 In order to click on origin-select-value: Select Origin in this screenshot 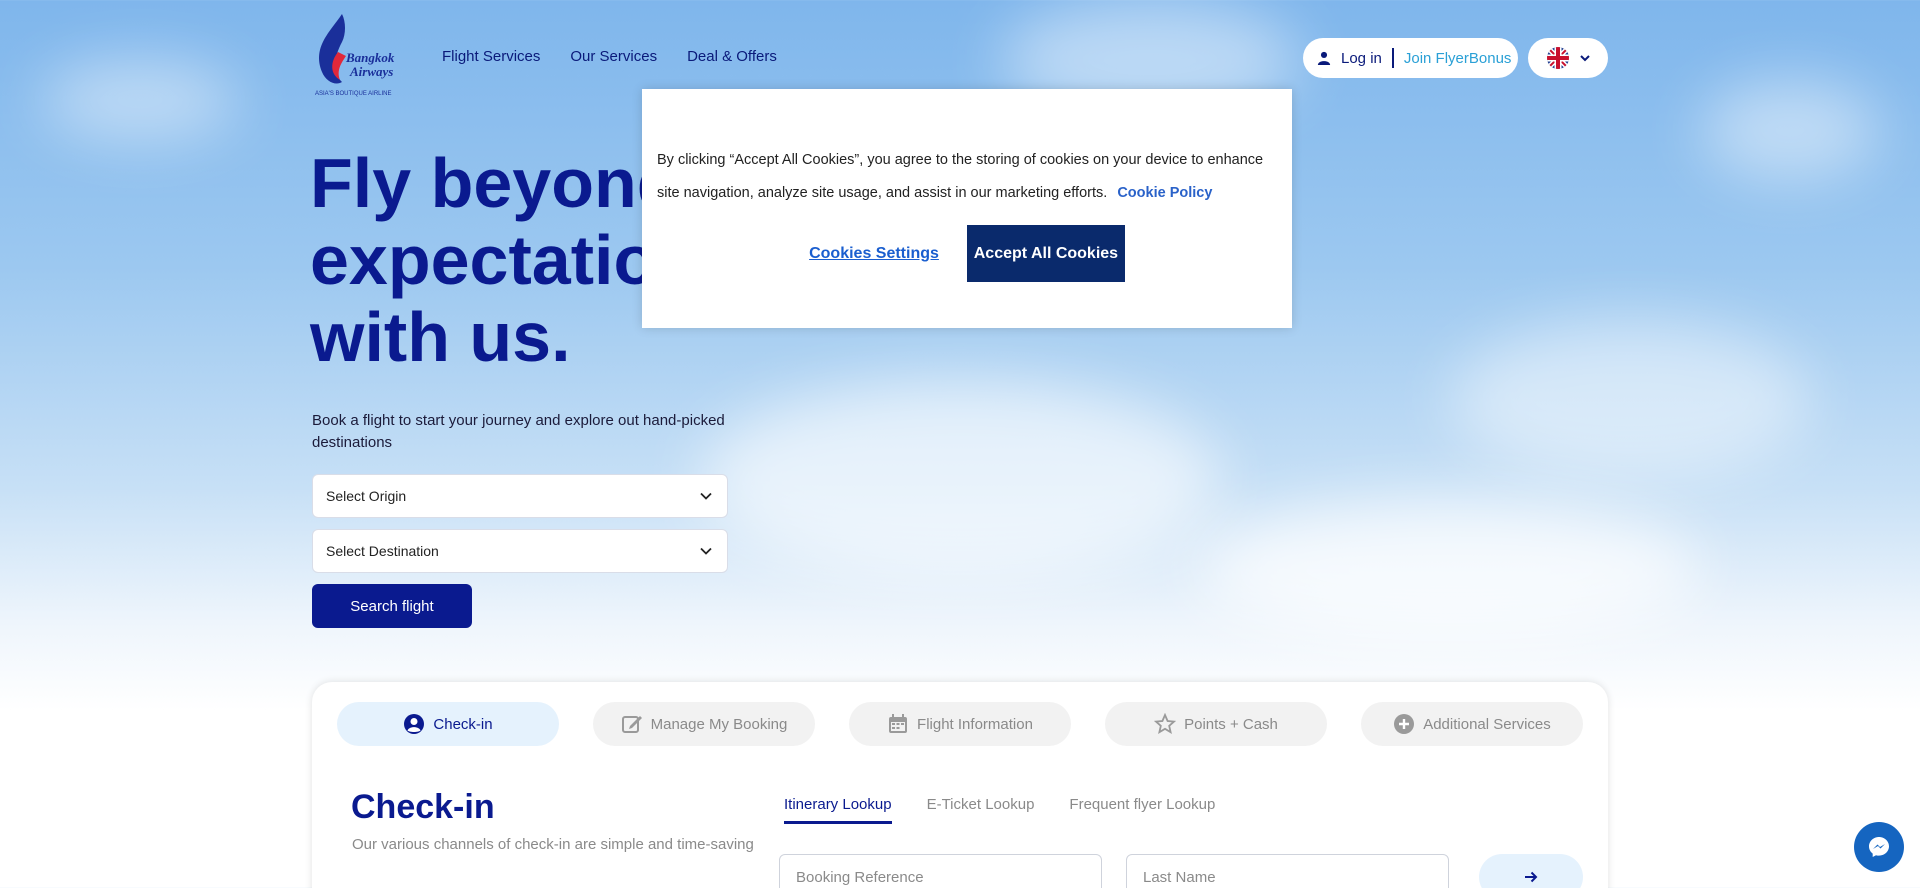, I will do `click(366, 496)`.